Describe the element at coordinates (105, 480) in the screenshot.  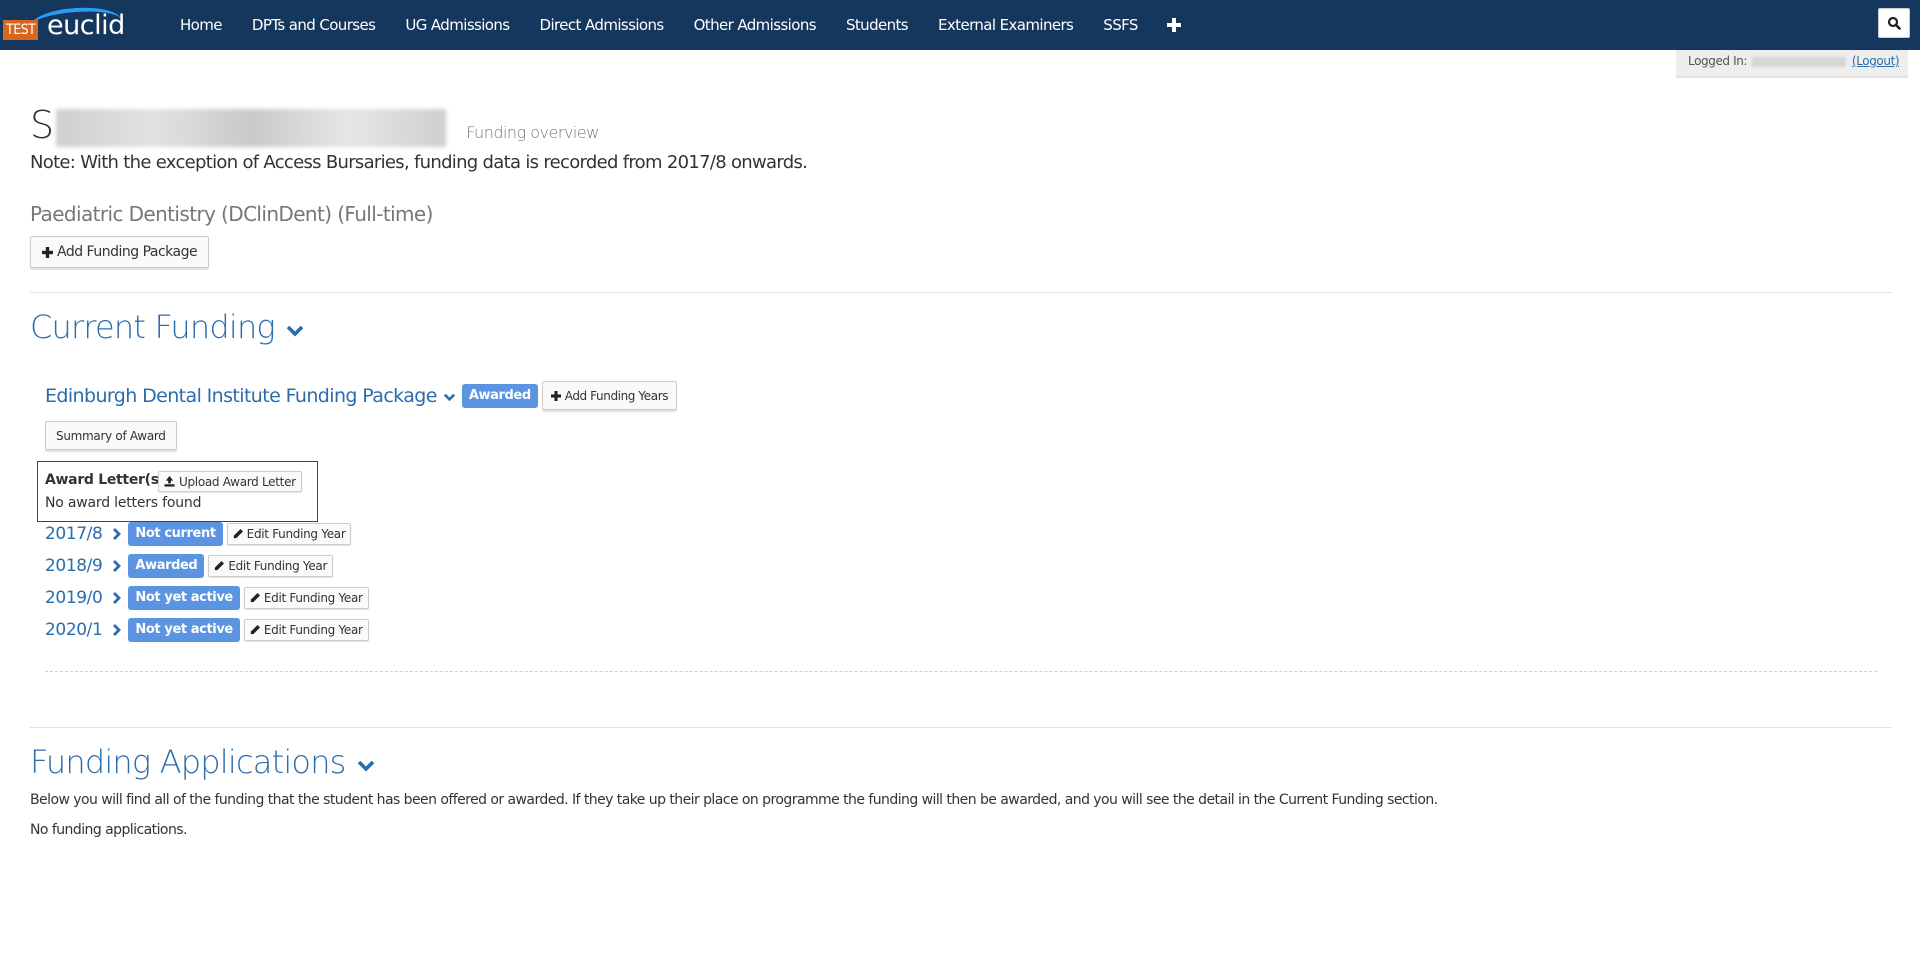
I see `award-letters-title: Award Letter(s)` at that location.